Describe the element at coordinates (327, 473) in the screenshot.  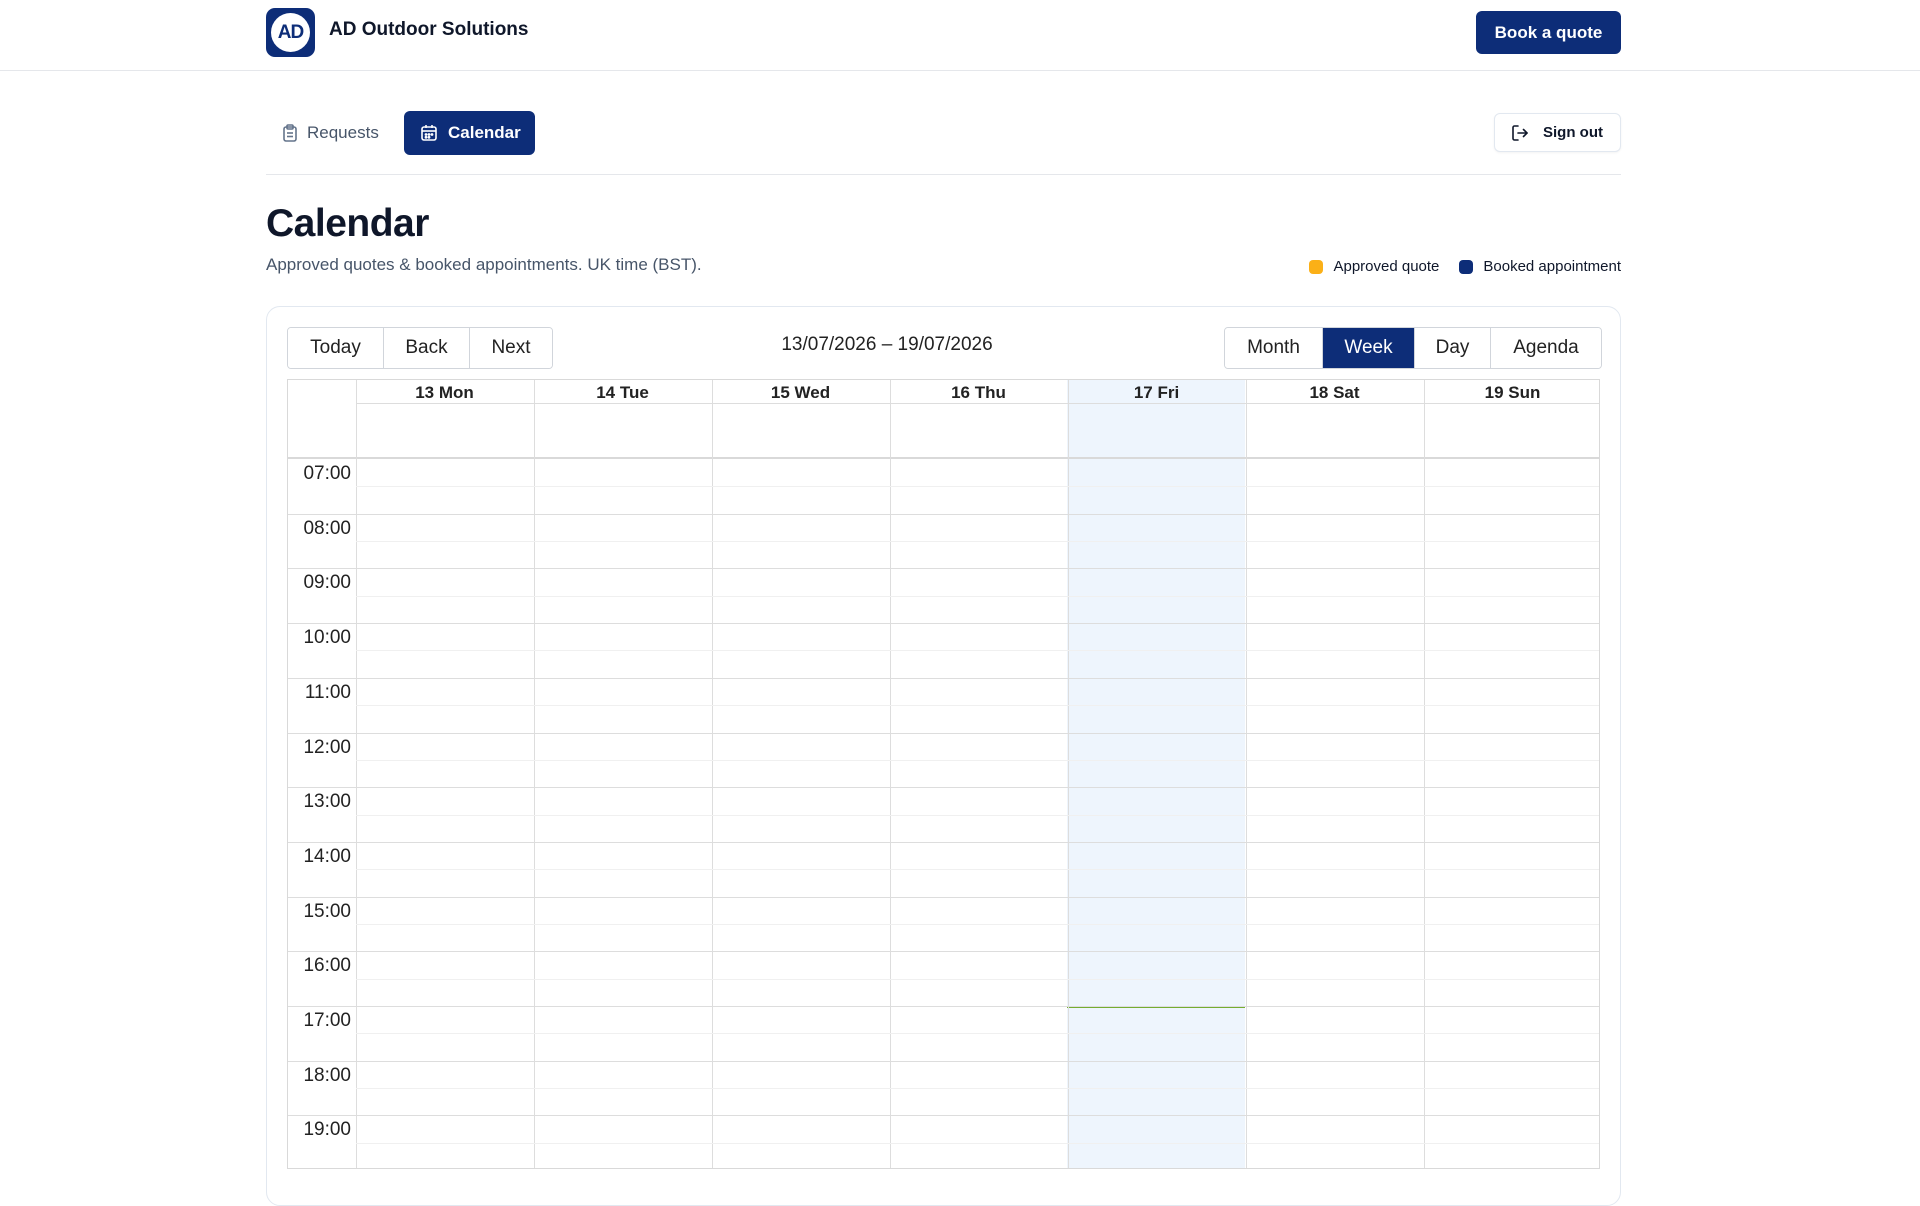
I see `time-slot-label: 07:00` at that location.